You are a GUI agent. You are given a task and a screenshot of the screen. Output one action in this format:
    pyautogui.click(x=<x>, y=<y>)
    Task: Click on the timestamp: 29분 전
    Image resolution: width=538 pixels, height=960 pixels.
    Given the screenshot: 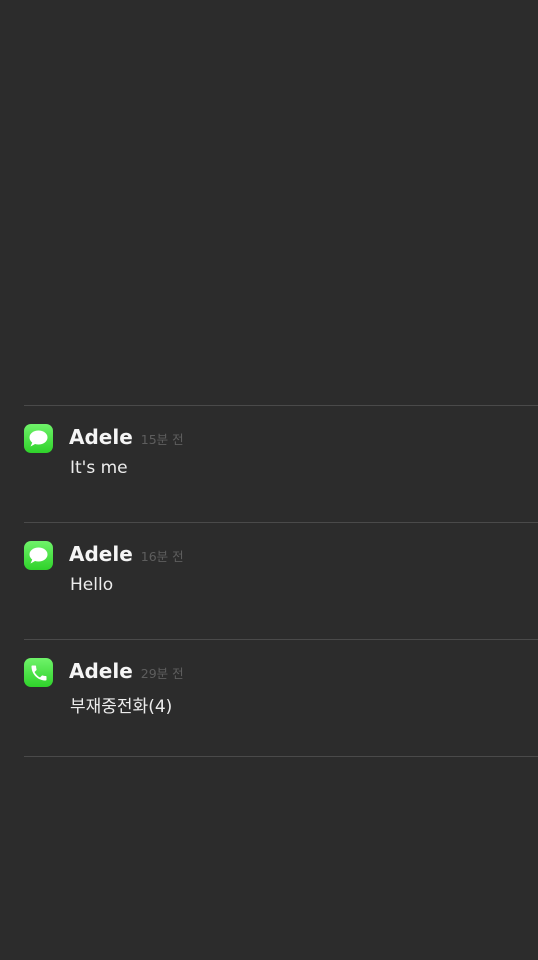 What is the action you would take?
    pyautogui.click(x=162, y=673)
    